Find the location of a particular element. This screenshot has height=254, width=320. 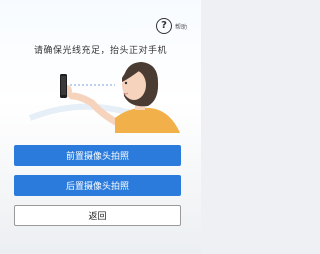

back-button: 返回 is located at coordinates (97, 215).